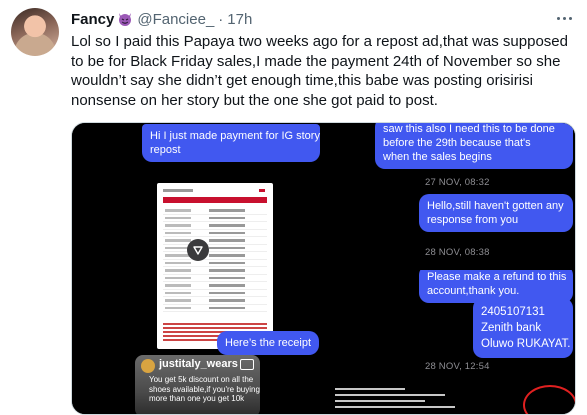 Image resolution: width=587 pixels, height=415 pixels. Describe the element at coordinates (549, 399) in the screenshot. I see `highlight-circle` at that location.